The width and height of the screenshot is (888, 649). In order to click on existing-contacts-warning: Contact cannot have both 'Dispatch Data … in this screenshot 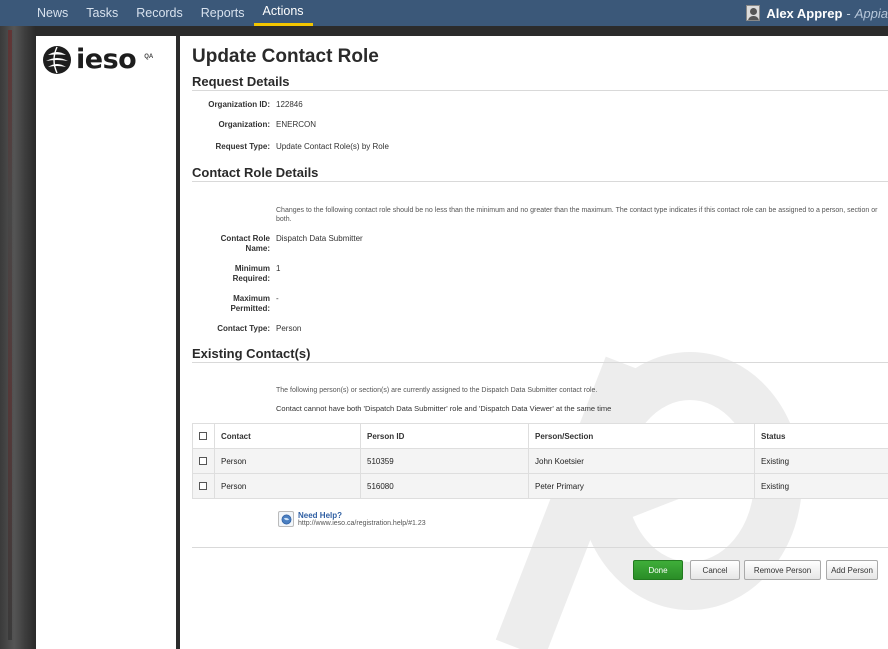, I will do `click(444, 408)`.